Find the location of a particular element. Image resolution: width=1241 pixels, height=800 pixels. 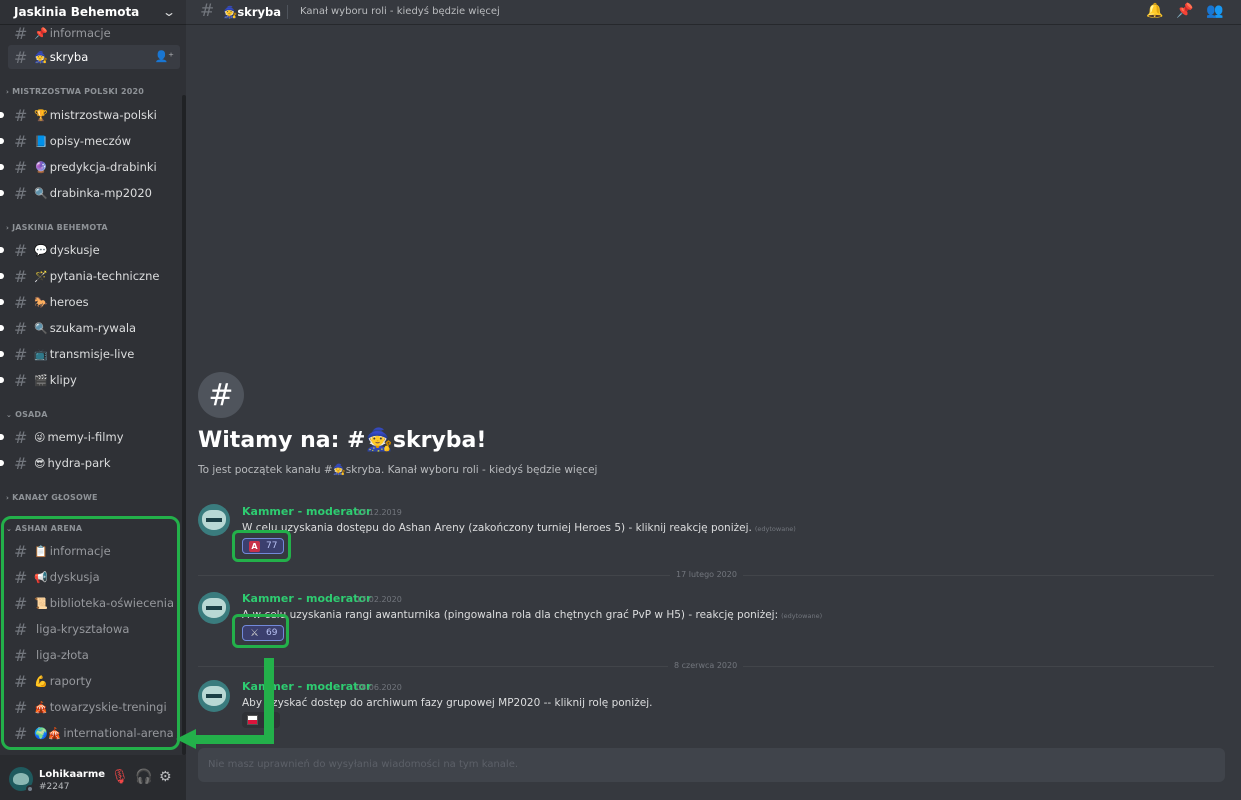

divider is located at coordinates (287, 12).